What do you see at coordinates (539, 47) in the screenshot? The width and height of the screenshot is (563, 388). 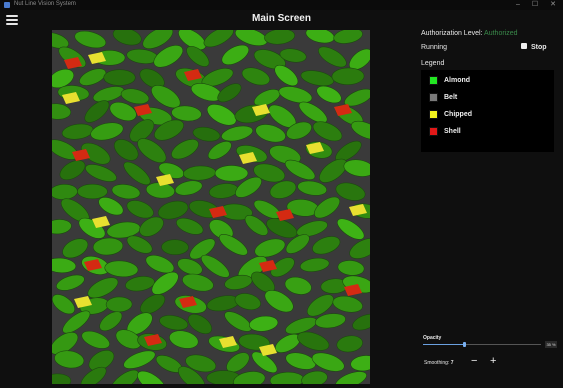 I see `stop-label: Stop` at bounding box center [539, 47].